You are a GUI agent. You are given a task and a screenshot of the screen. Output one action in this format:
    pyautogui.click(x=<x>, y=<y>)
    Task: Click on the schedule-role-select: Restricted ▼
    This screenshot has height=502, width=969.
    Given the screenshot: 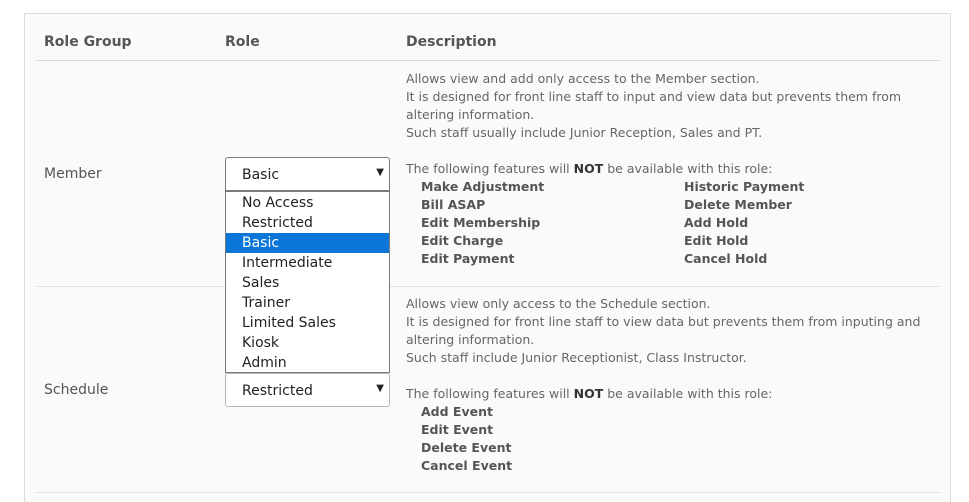 What is the action you would take?
    pyautogui.click(x=307, y=390)
    